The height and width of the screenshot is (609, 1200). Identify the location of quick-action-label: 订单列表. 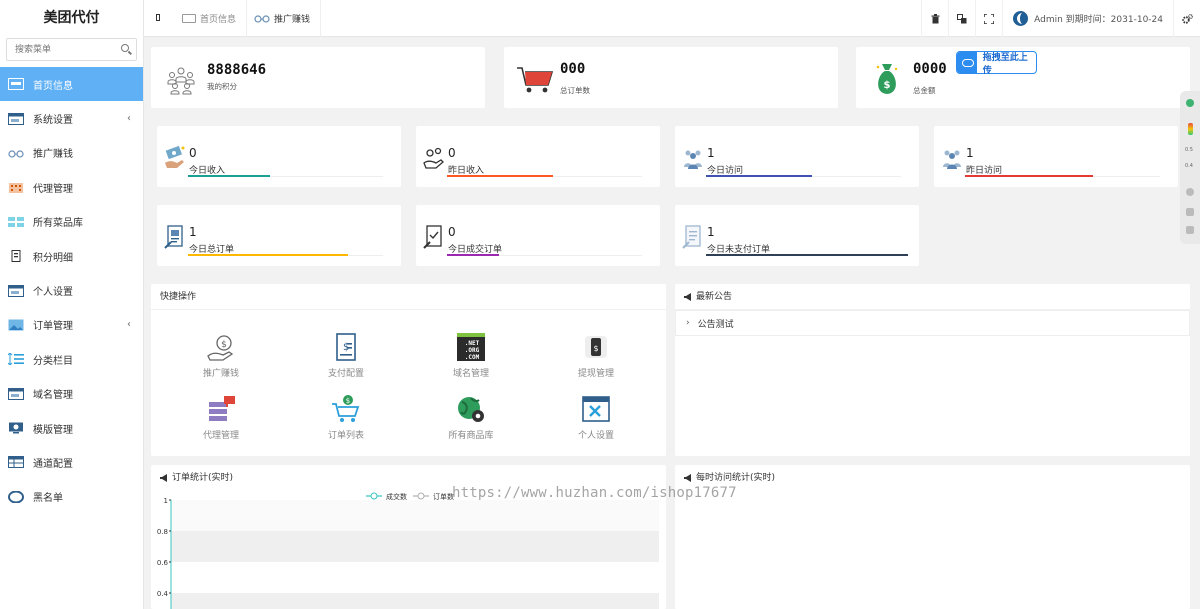
(345, 436).